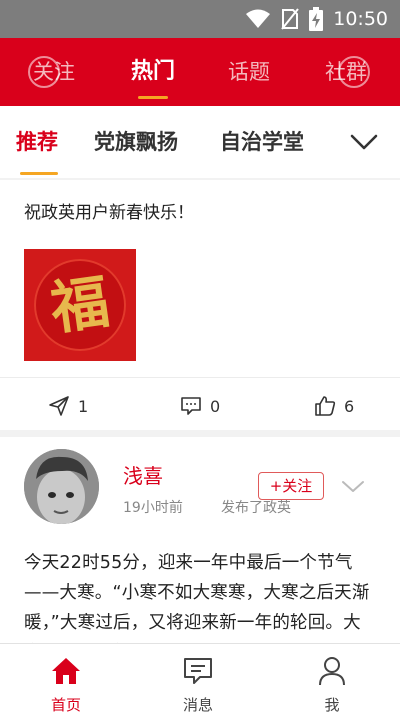  I want to click on message-icon, so click(198, 671).